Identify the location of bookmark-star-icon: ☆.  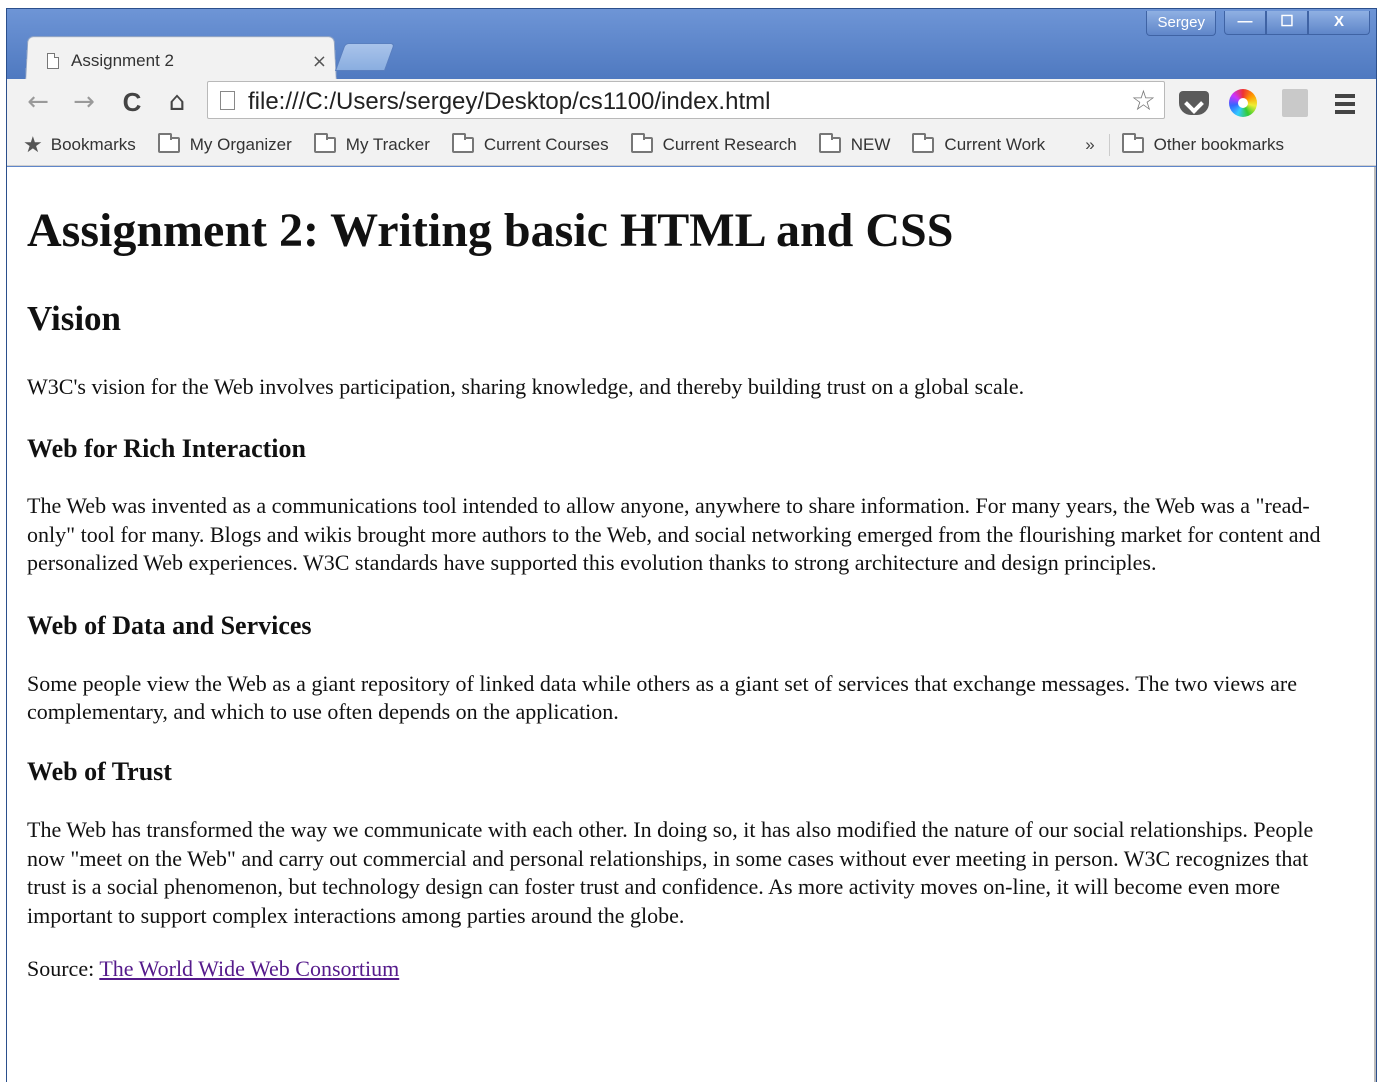
(1143, 100).